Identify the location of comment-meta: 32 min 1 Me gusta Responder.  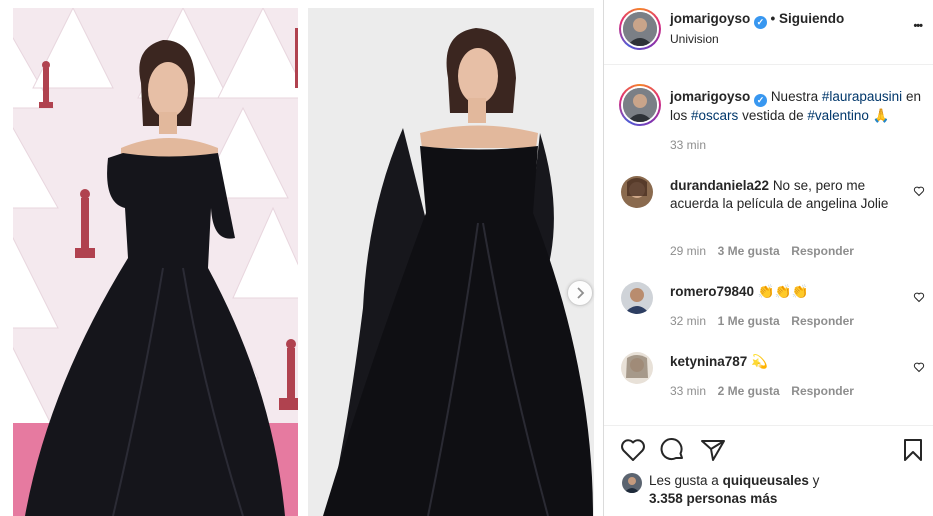
(762, 320).